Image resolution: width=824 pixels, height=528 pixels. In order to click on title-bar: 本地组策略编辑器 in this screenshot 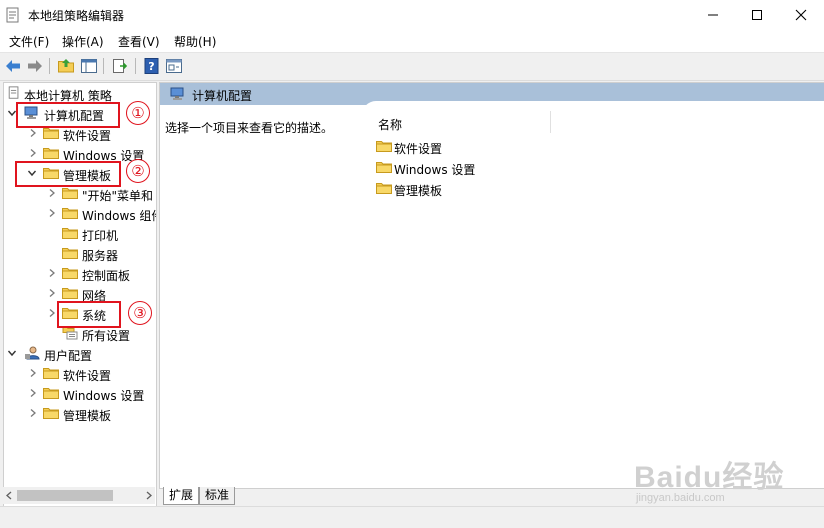, I will do `click(412, 15)`.